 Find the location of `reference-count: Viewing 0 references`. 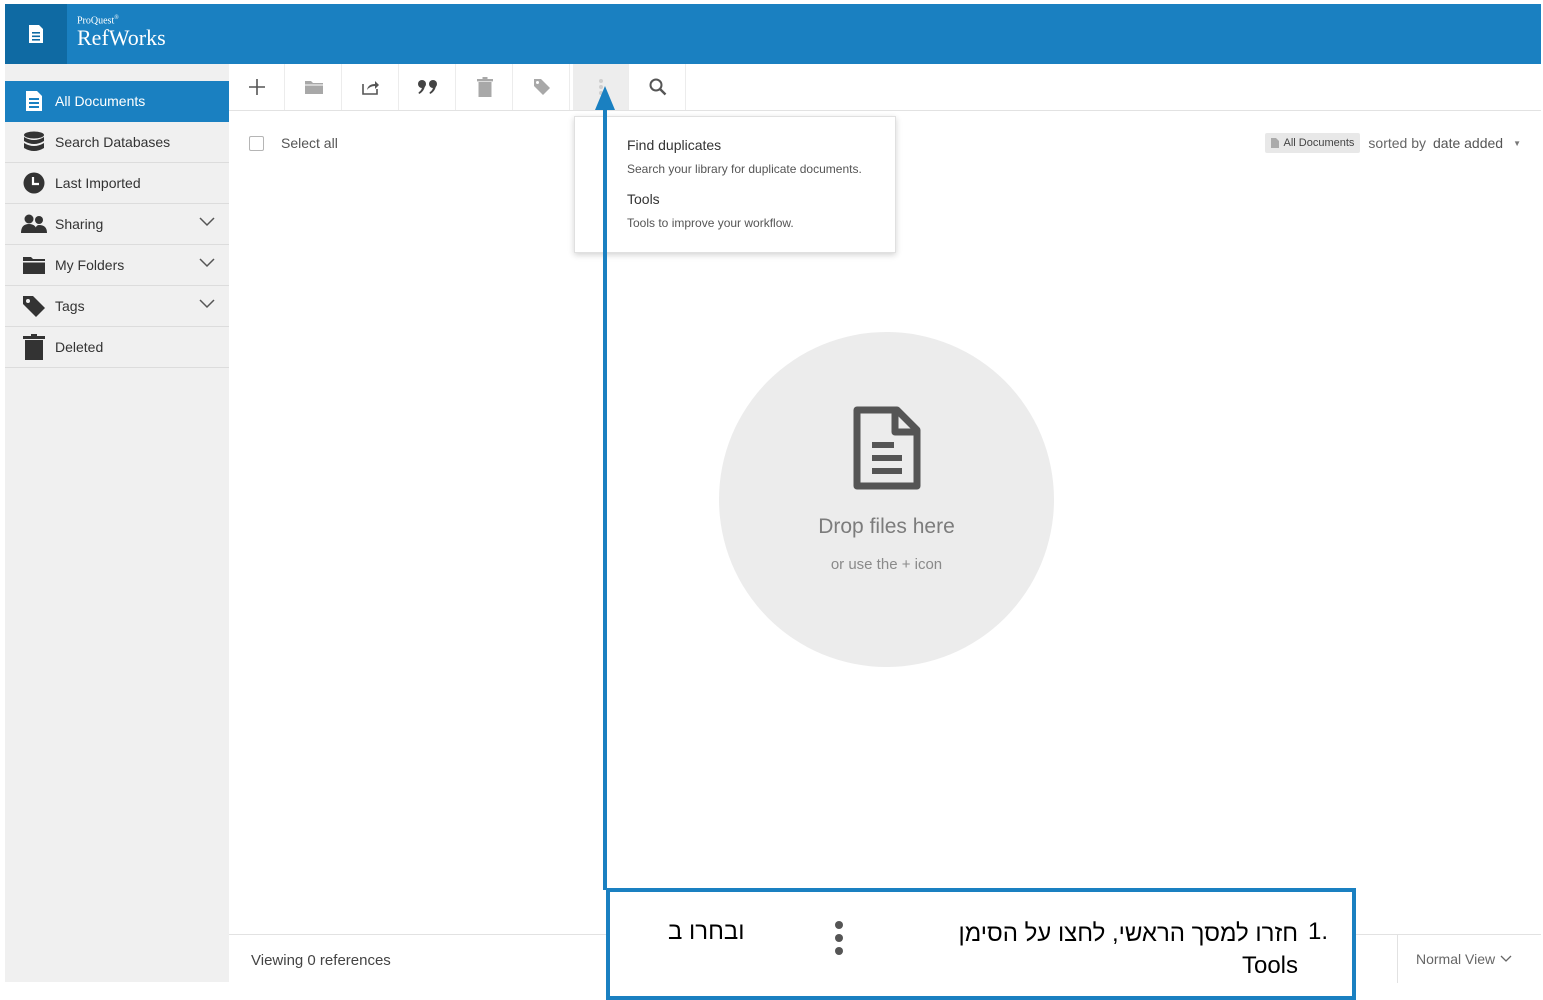

reference-count: Viewing 0 references is located at coordinates (321, 960).